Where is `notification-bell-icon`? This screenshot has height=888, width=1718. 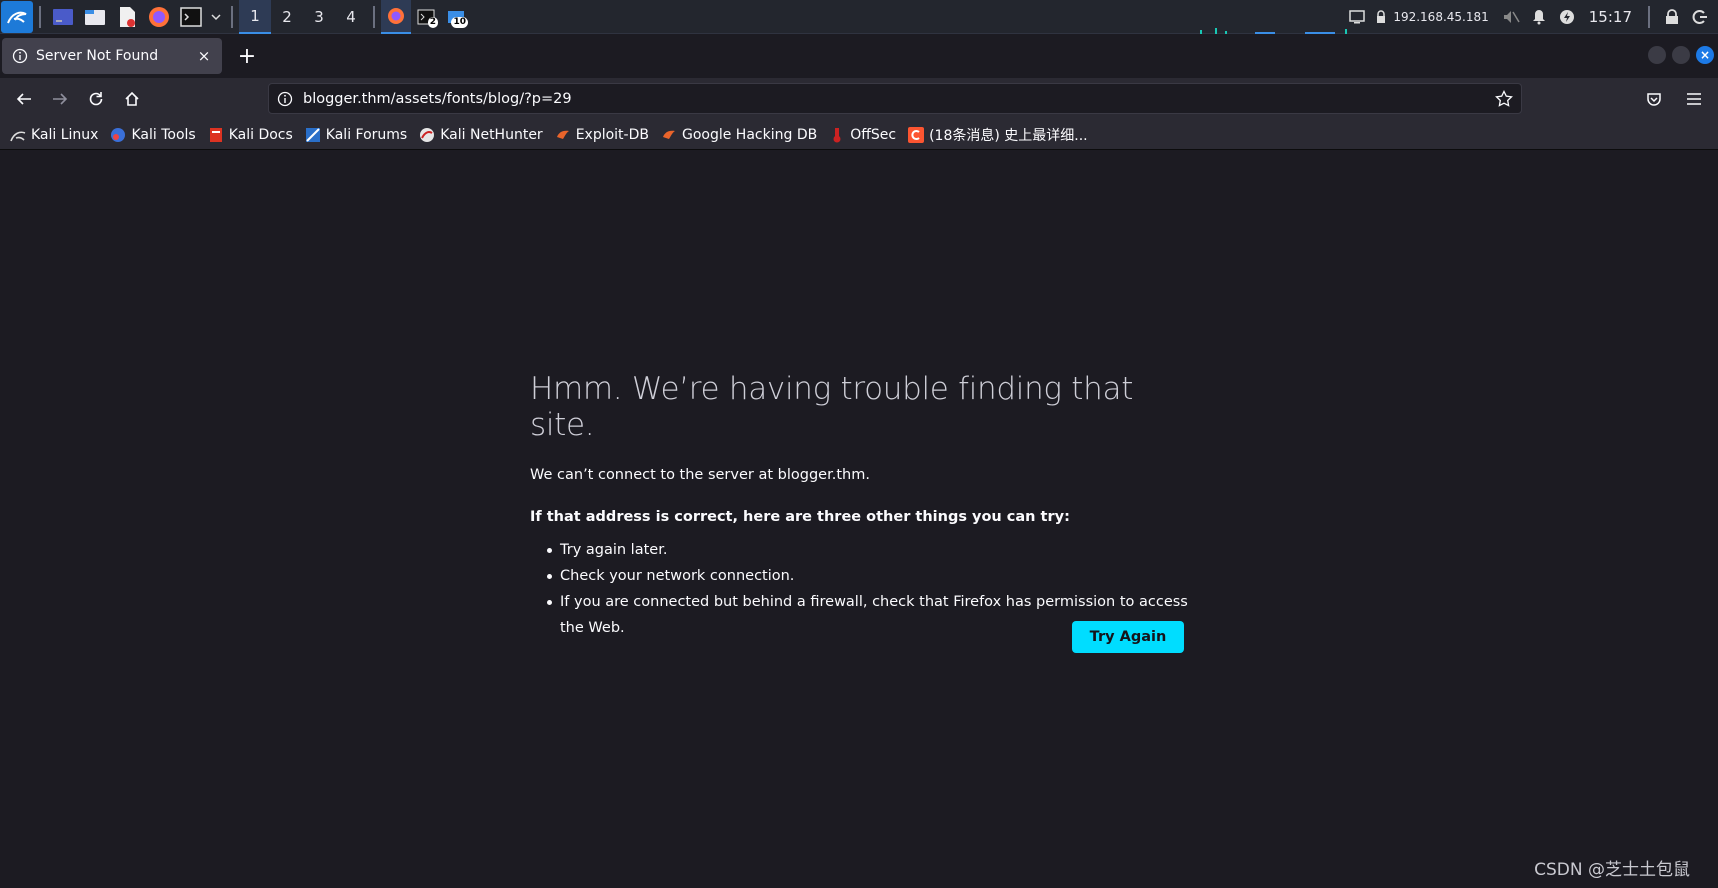
notification-bell-icon is located at coordinates (1539, 17).